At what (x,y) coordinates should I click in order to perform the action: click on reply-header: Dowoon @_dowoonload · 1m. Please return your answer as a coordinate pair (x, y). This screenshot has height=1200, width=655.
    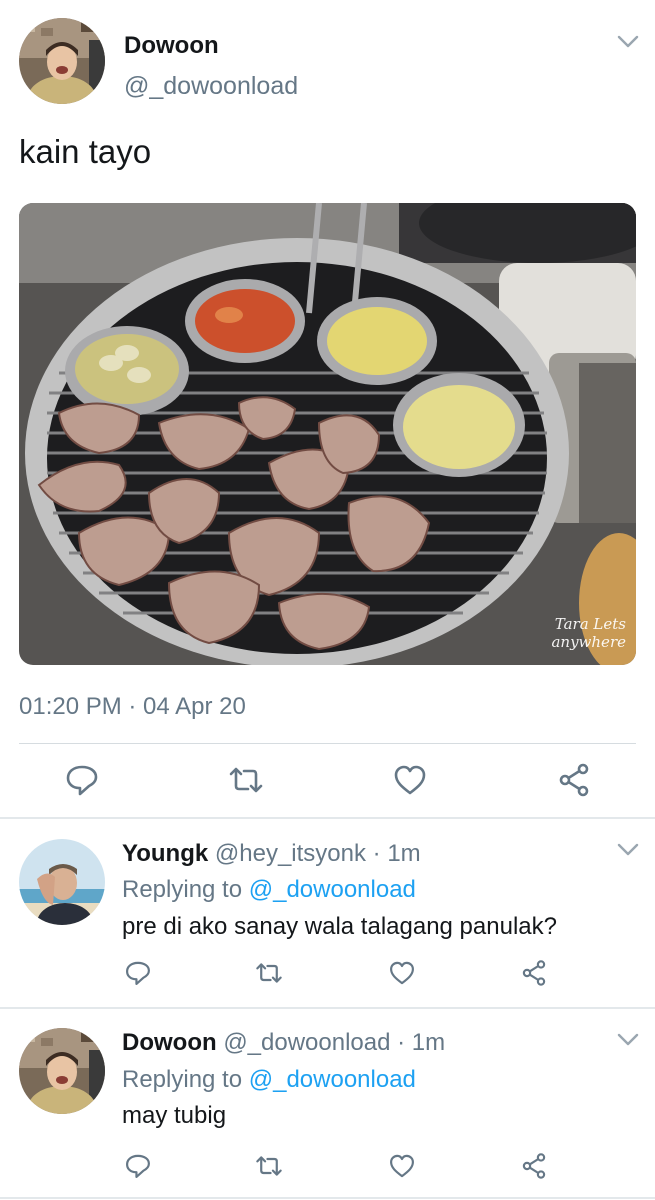
    Looking at the image, I should click on (283, 1043).